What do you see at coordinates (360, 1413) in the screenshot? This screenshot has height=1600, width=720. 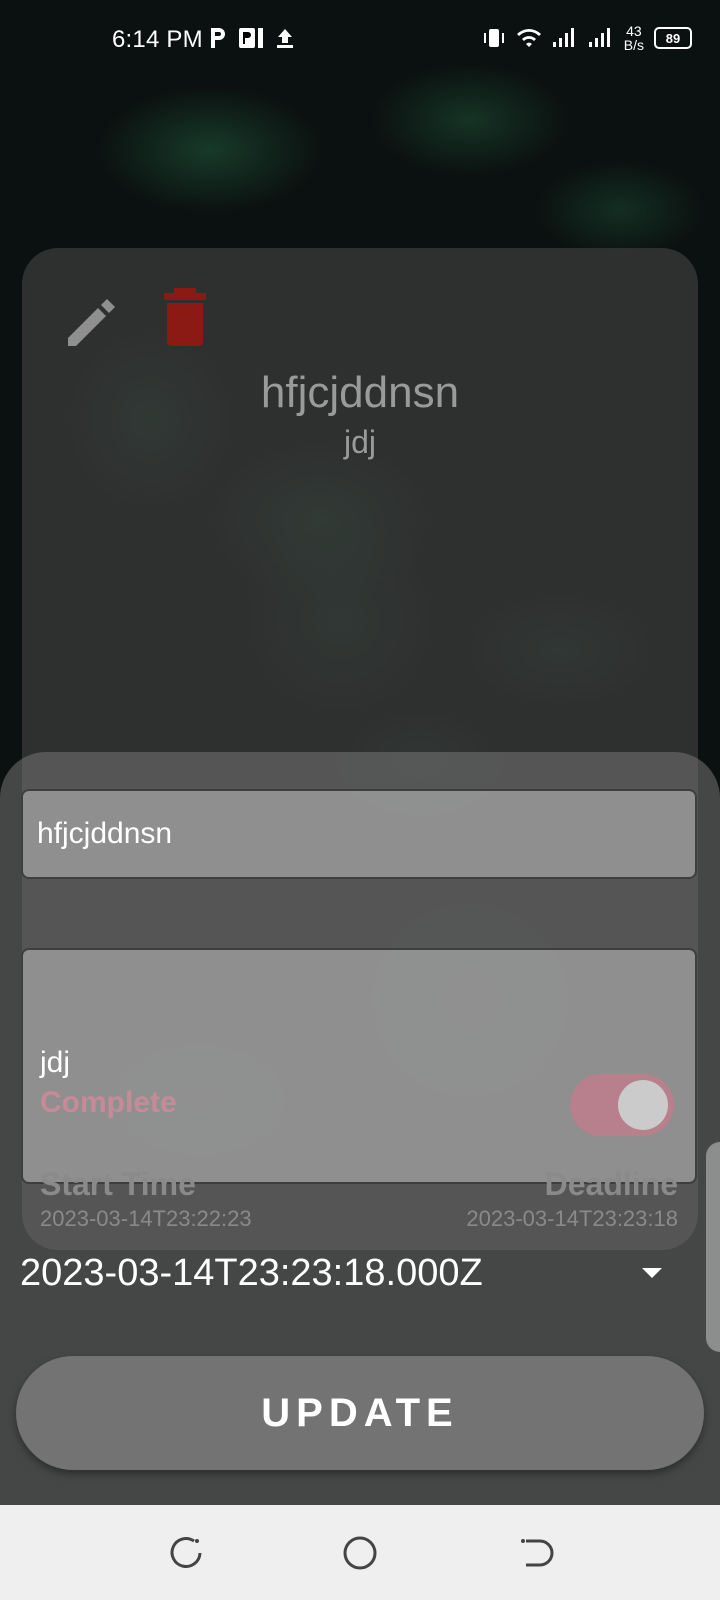 I see `update-button: UPDATE` at bounding box center [360, 1413].